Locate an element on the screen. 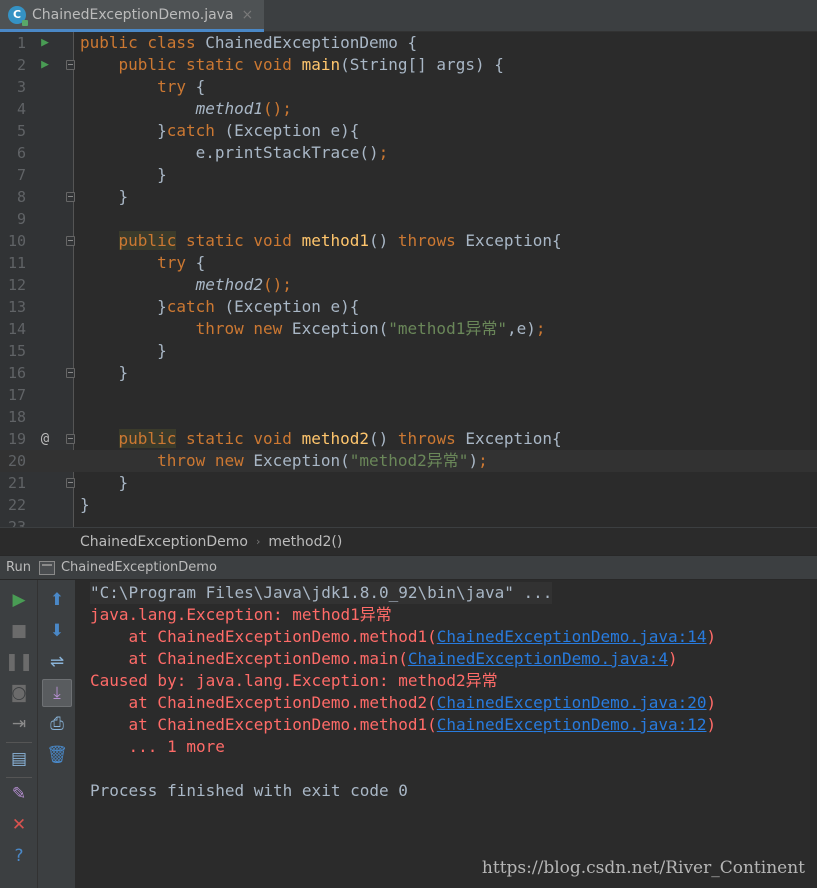 The image size is (817, 888). file-tab: C ChainedExceptionDemo.java × is located at coordinates (132, 16).